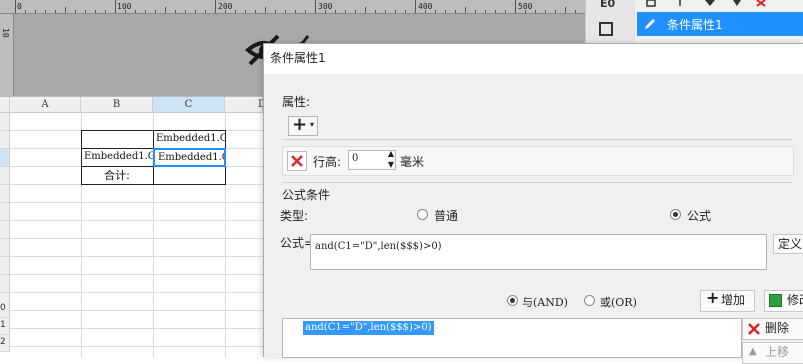  What do you see at coordinates (695, 25) in the screenshot?
I see `condition-item-label: 条件属性1` at bounding box center [695, 25].